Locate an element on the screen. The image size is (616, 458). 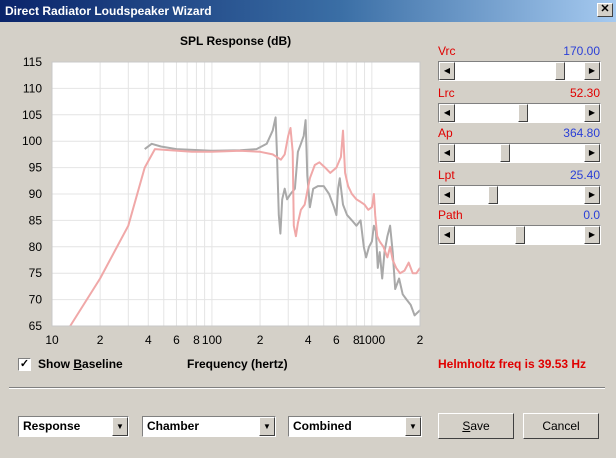
mode-dropdown-value: Combined is located at coordinates (322, 426).